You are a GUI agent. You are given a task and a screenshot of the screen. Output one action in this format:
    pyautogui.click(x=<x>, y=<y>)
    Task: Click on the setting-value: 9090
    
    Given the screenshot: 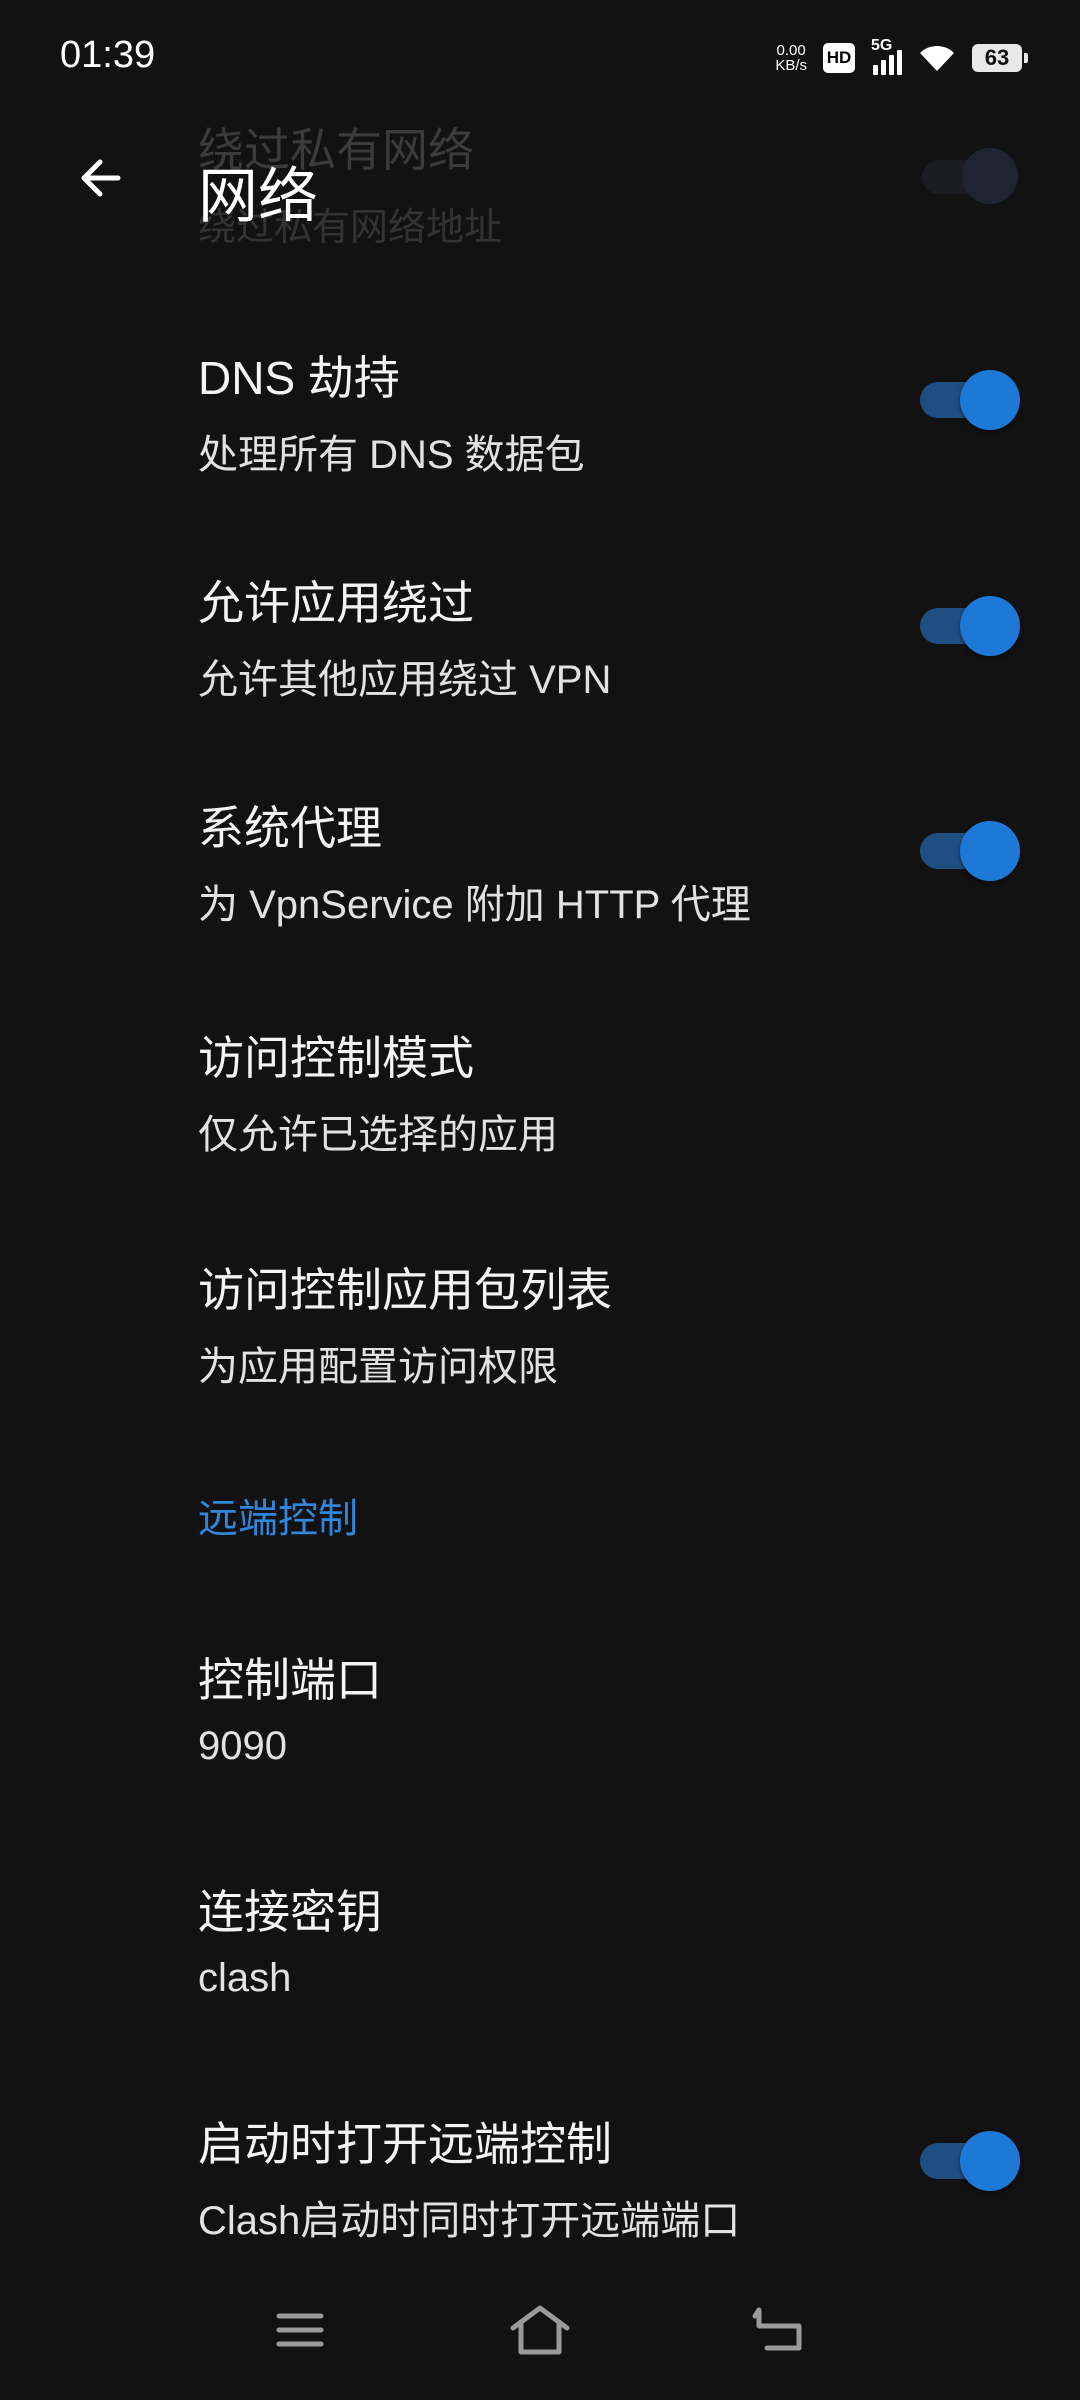 What is the action you would take?
    pyautogui.click(x=242, y=1746)
    